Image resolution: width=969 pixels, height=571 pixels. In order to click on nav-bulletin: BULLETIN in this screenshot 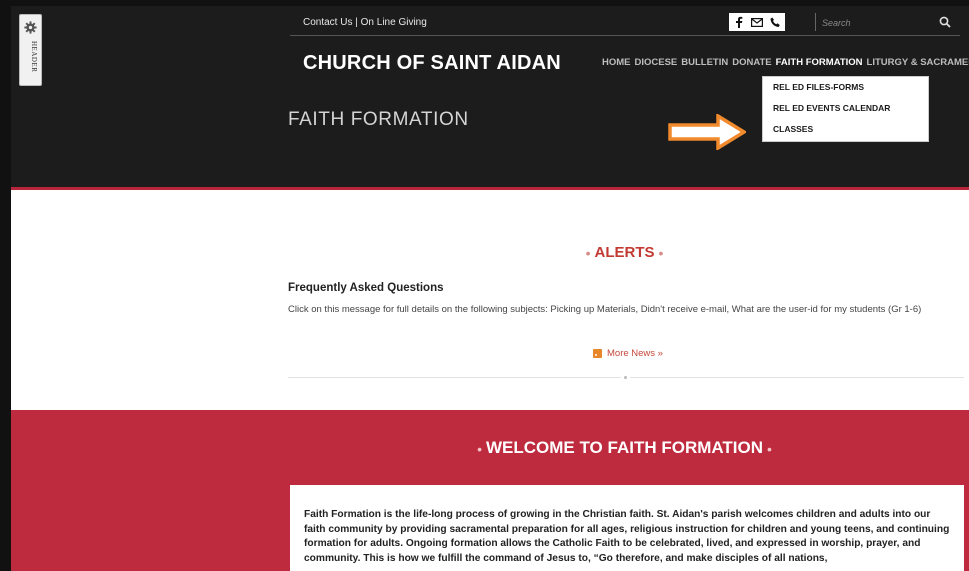, I will do `click(704, 62)`.